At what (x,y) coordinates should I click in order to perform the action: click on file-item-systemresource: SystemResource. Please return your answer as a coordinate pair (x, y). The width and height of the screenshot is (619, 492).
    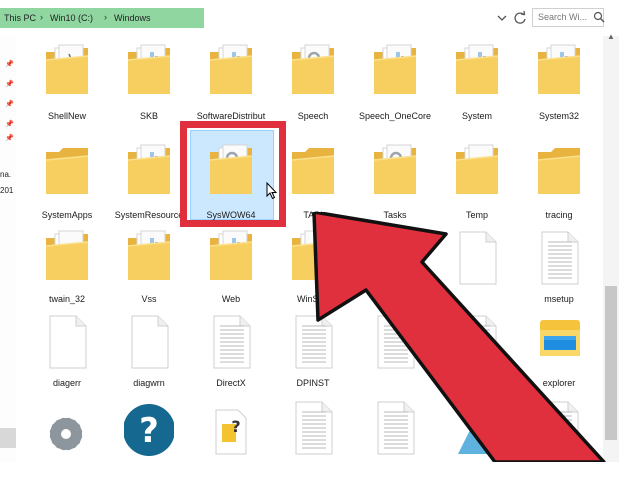
    Looking at the image, I should click on (149, 188).